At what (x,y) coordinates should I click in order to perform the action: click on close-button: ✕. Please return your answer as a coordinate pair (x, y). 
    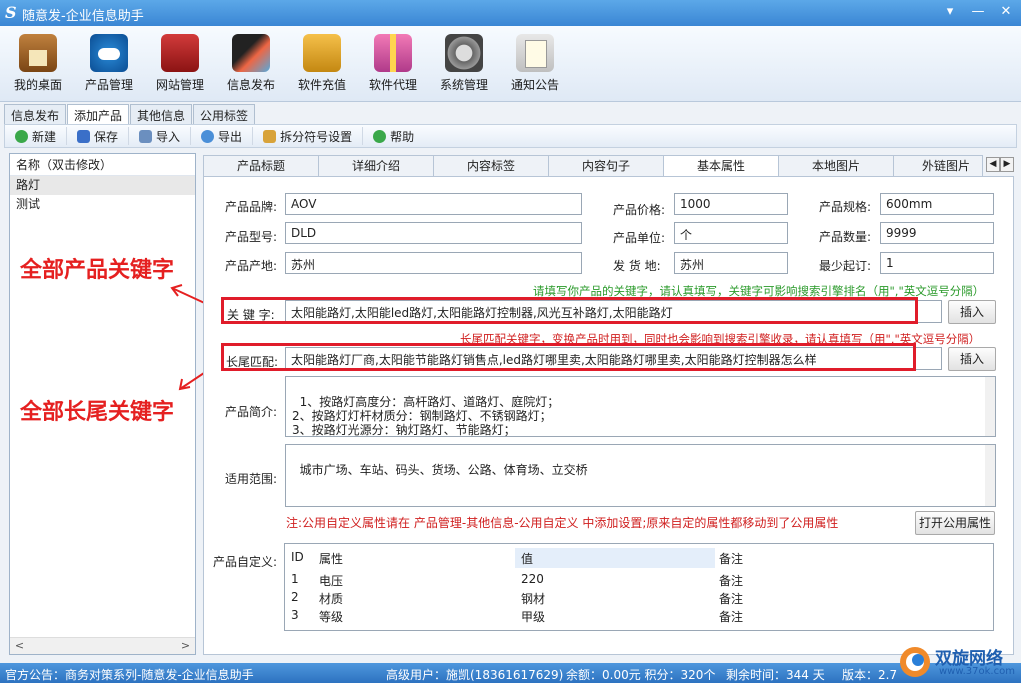
    Looking at the image, I should click on (1006, 12).